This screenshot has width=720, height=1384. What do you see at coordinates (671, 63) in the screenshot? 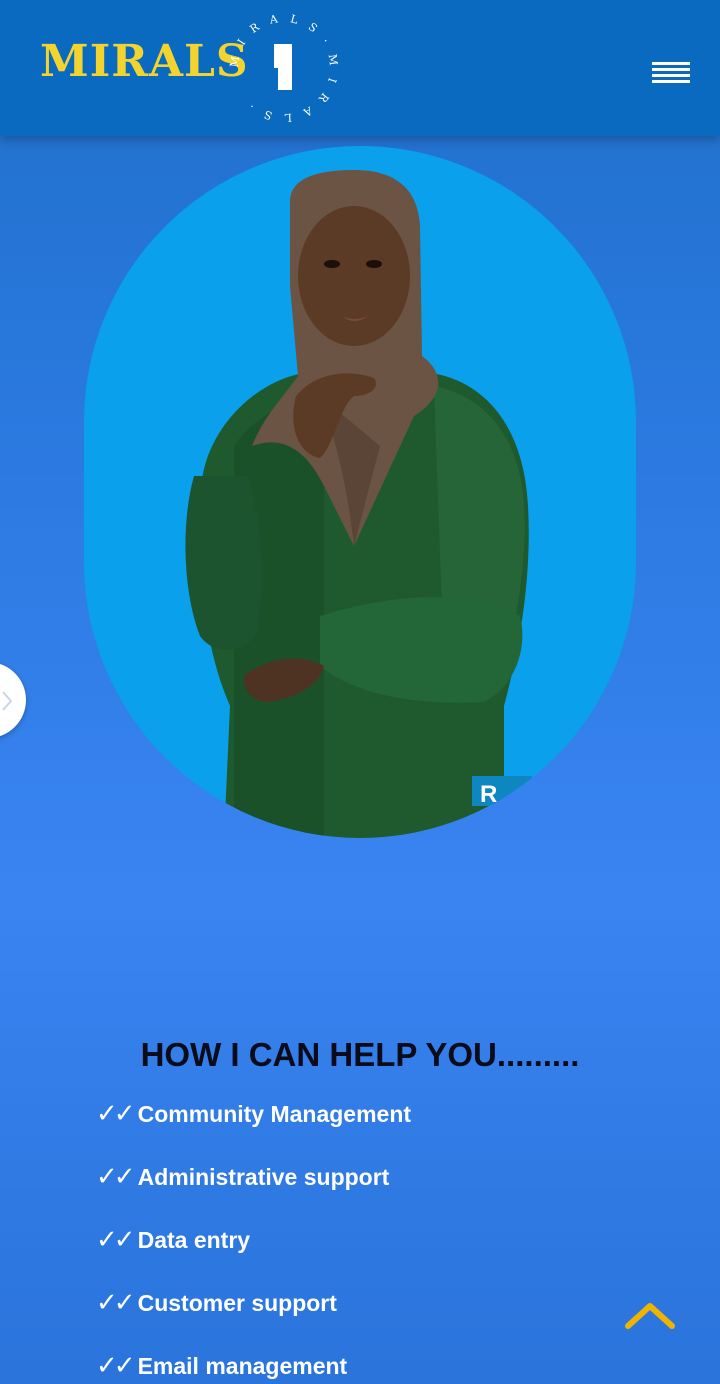
I see `hamburger-icon` at bounding box center [671, 63].